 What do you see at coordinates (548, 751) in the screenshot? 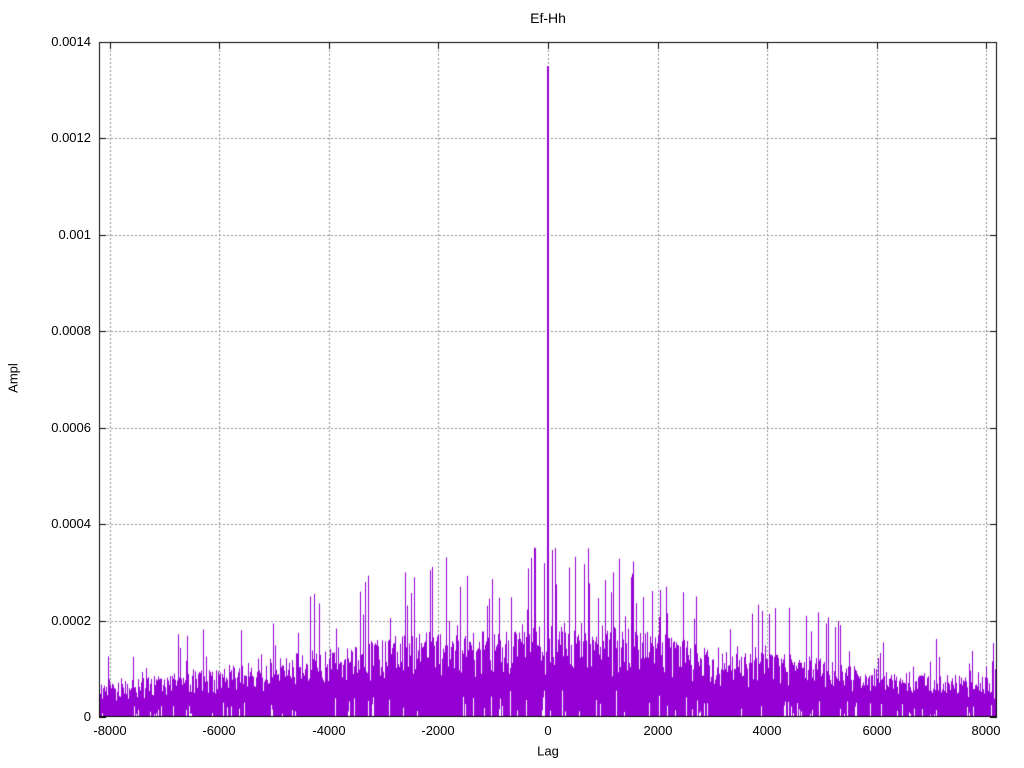
I see `x-axis-label: Lag` at bounding box center [548, 751].